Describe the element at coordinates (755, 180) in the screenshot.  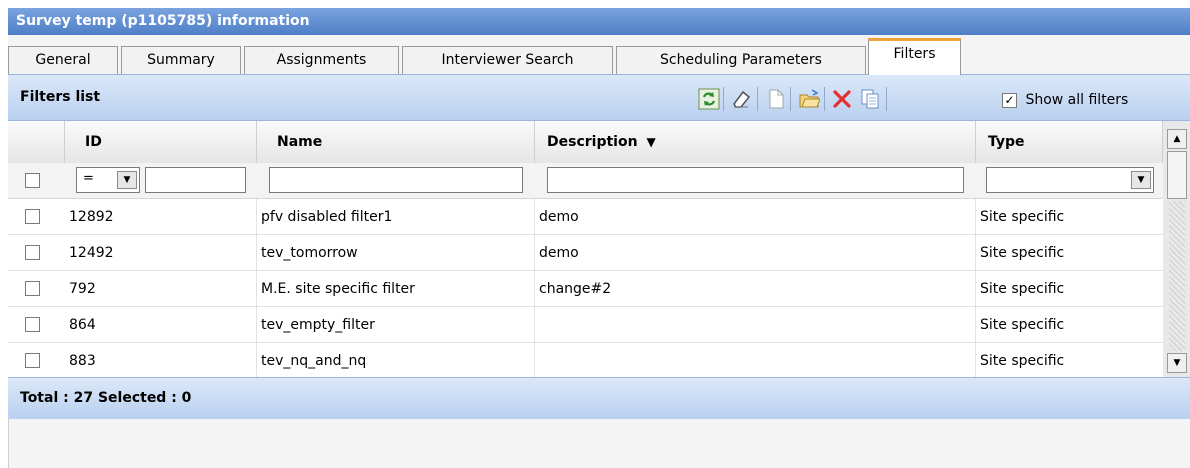
I see `description-filter-input` at that location.